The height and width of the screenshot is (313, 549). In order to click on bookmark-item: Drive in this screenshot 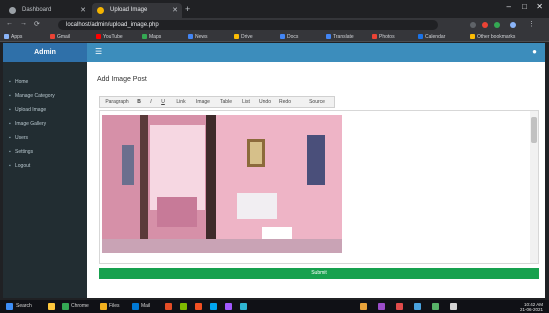, I will do `click(243, 37)`.